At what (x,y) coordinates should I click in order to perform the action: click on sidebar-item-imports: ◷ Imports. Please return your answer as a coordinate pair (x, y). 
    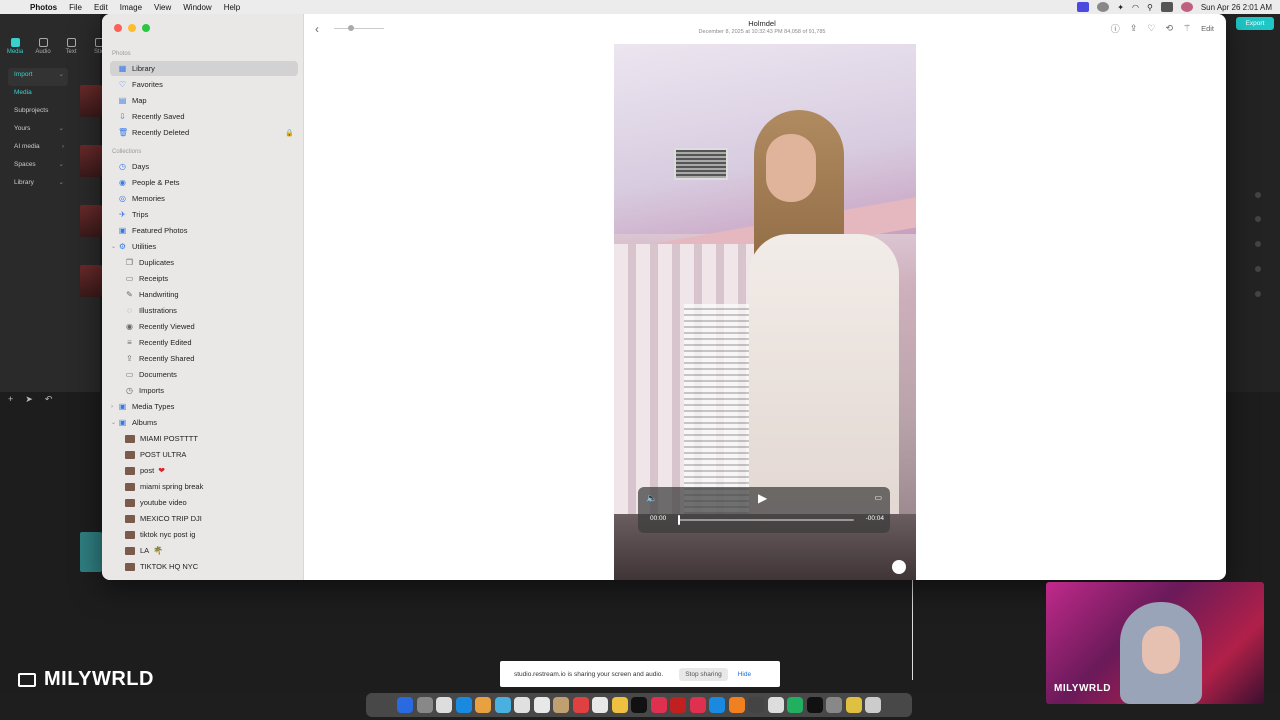
    Looking at the image, I should click on (204, 390).